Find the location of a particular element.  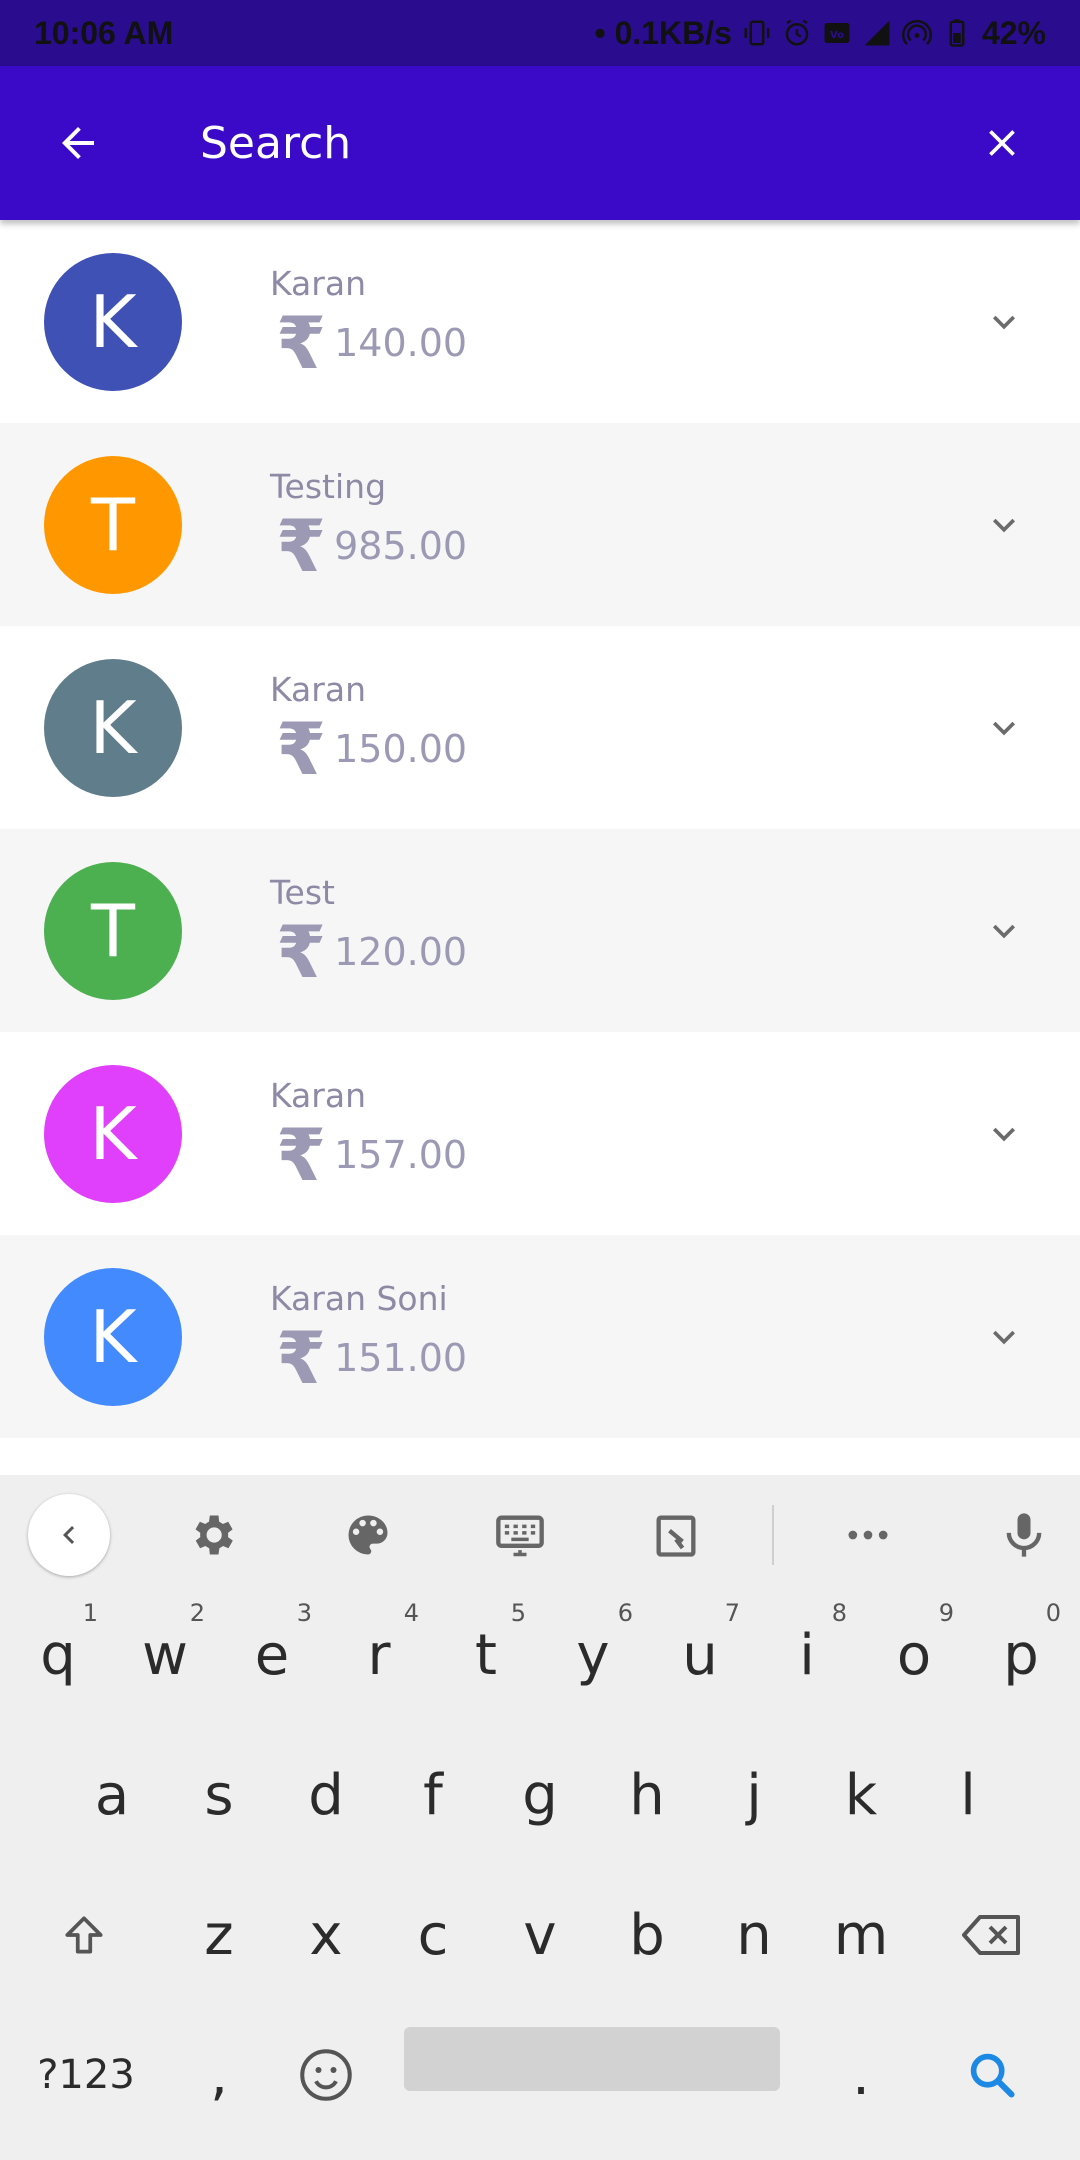

key-c: c is located at coordinates (433, 1935).